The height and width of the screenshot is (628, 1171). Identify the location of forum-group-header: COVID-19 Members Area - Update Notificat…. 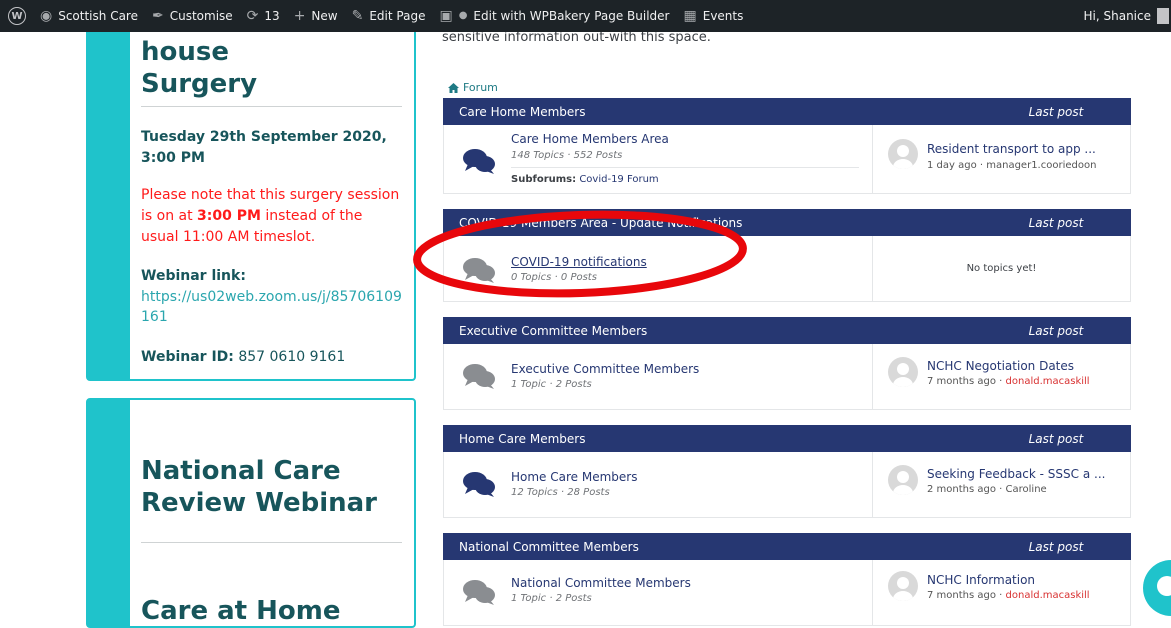
(787, 222).